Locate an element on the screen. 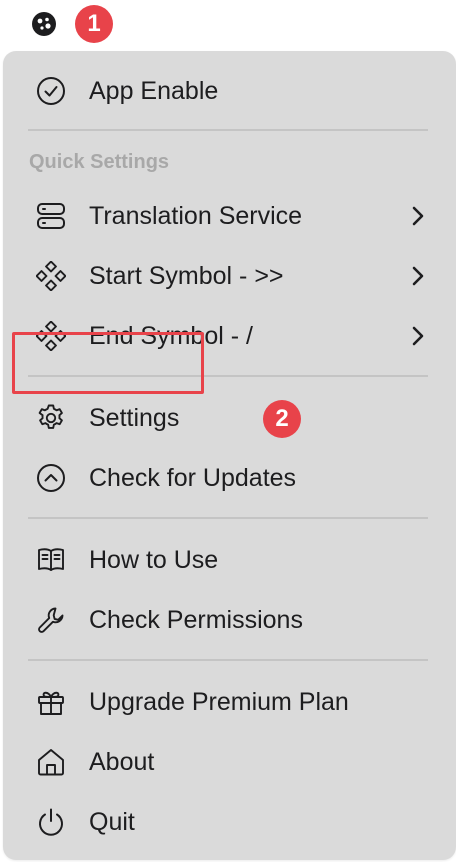 The height and width of the screenshot is (862, 456). menu-item-label: Upgrade Premium Plan is located at coordinates (219, 702).